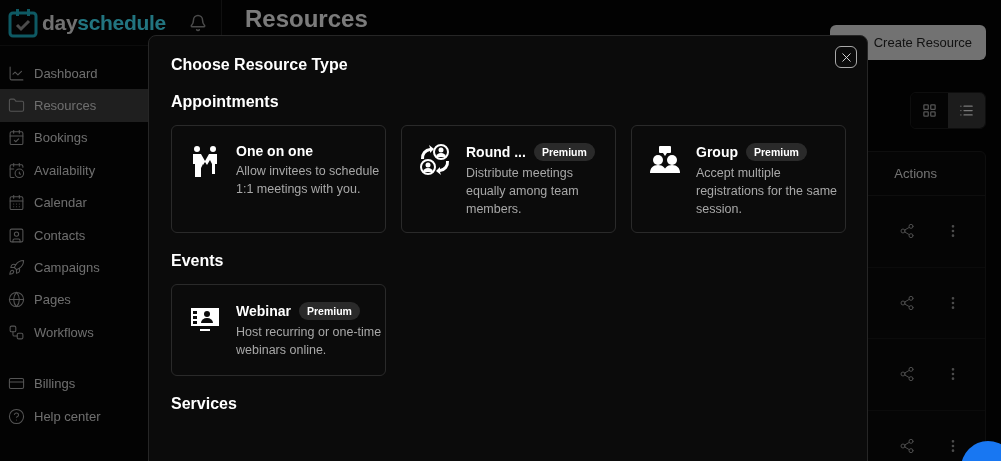 This screenshot has height=461, width=1001. I want to click on rotating-people-icon, so click(435, 160).